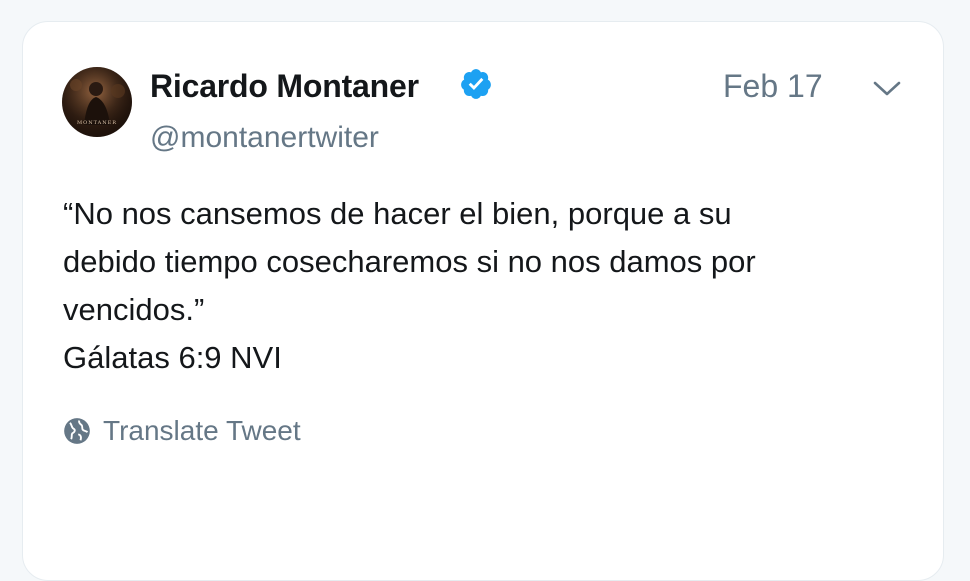 The width and height of the screenshot is (970, 581). What do you see at coordinates (202, 430) in the screenshot?
I see `translate-tweet-label: Translate Tweet` at bounding box center [202, 430].